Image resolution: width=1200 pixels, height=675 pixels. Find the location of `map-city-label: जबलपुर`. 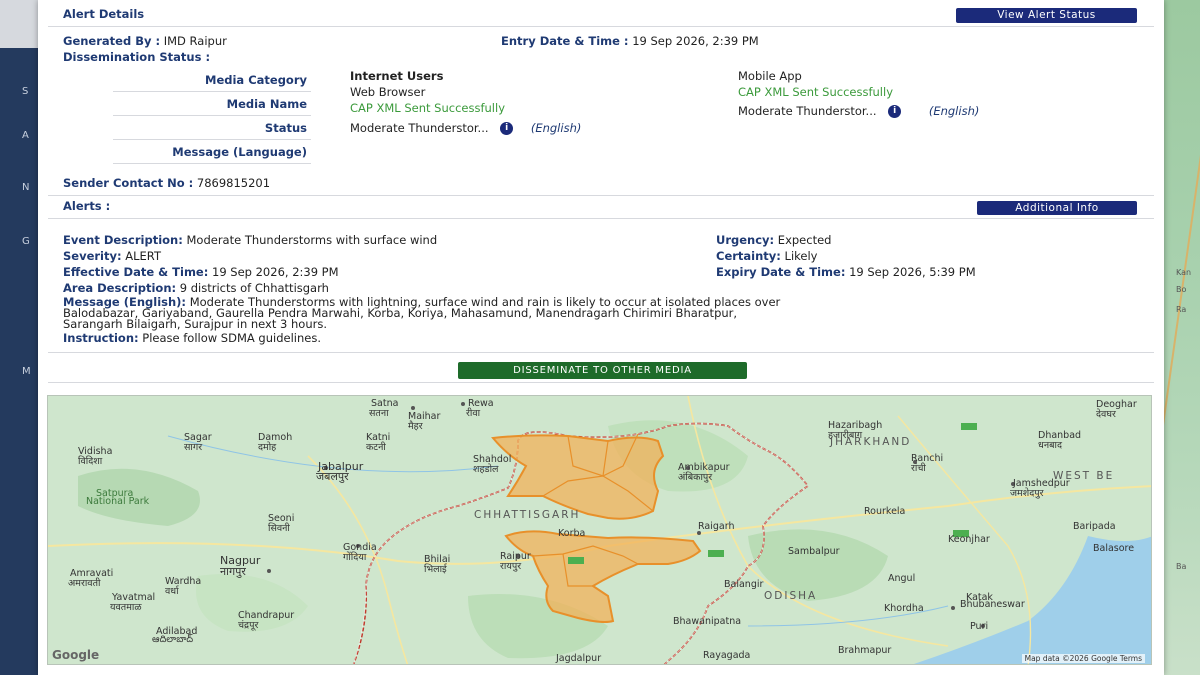

map-city-label: जबलपुर is located at coordinates (332, 476).